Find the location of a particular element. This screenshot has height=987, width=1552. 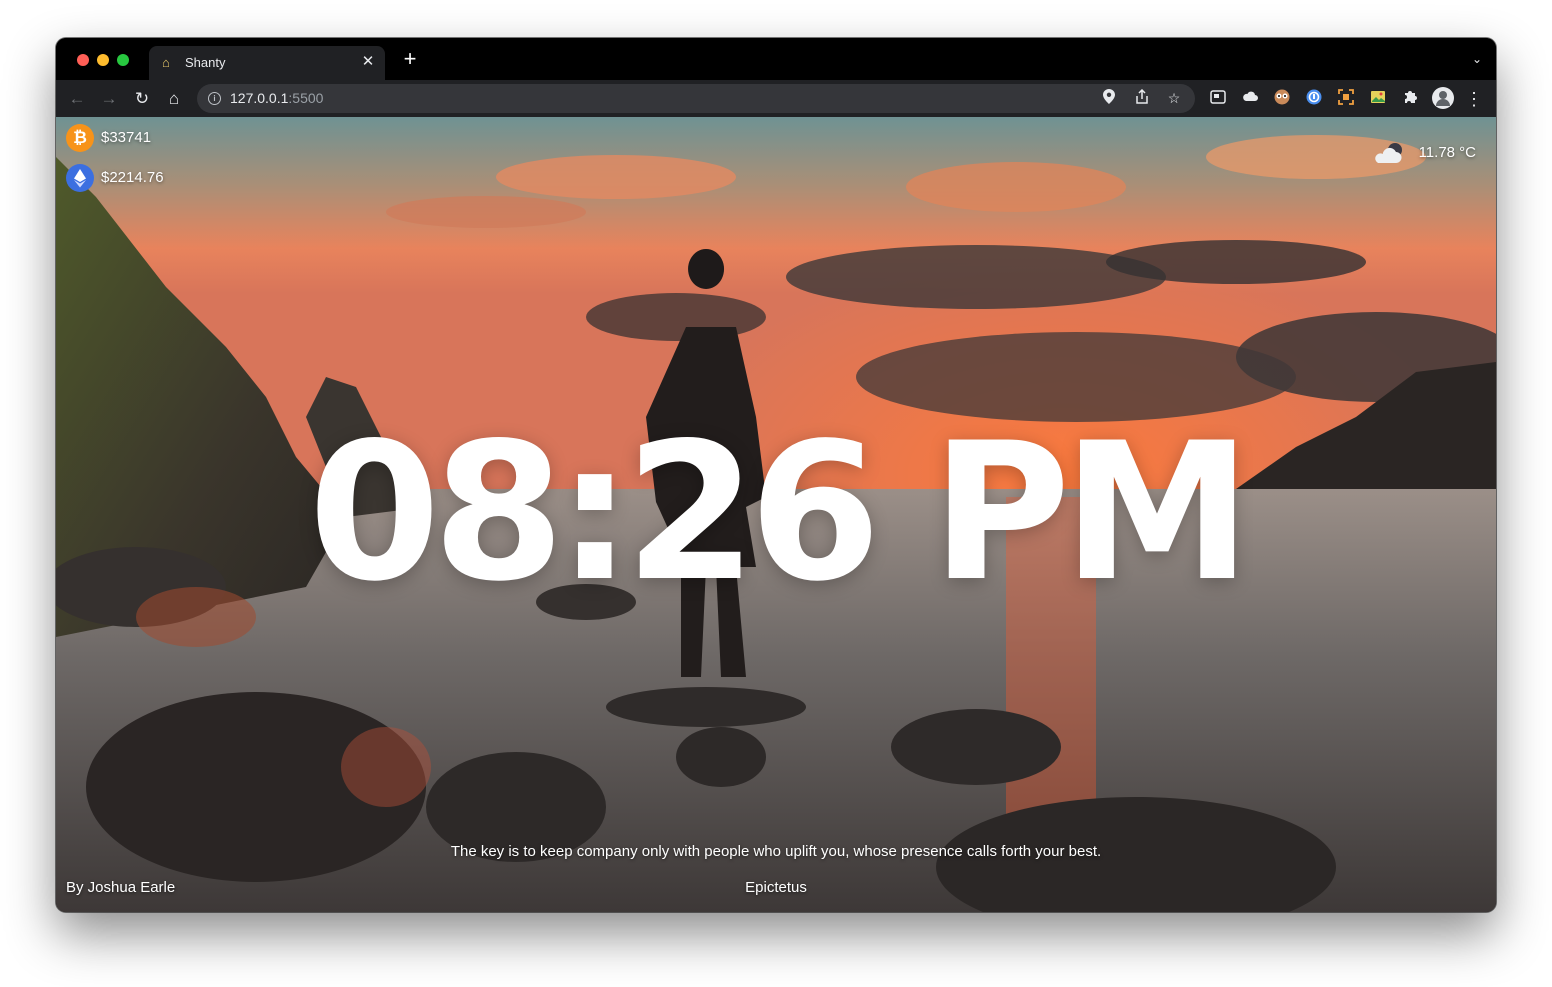

weather-temperature: 11.78 °C is located at coordinates (1447, 152).